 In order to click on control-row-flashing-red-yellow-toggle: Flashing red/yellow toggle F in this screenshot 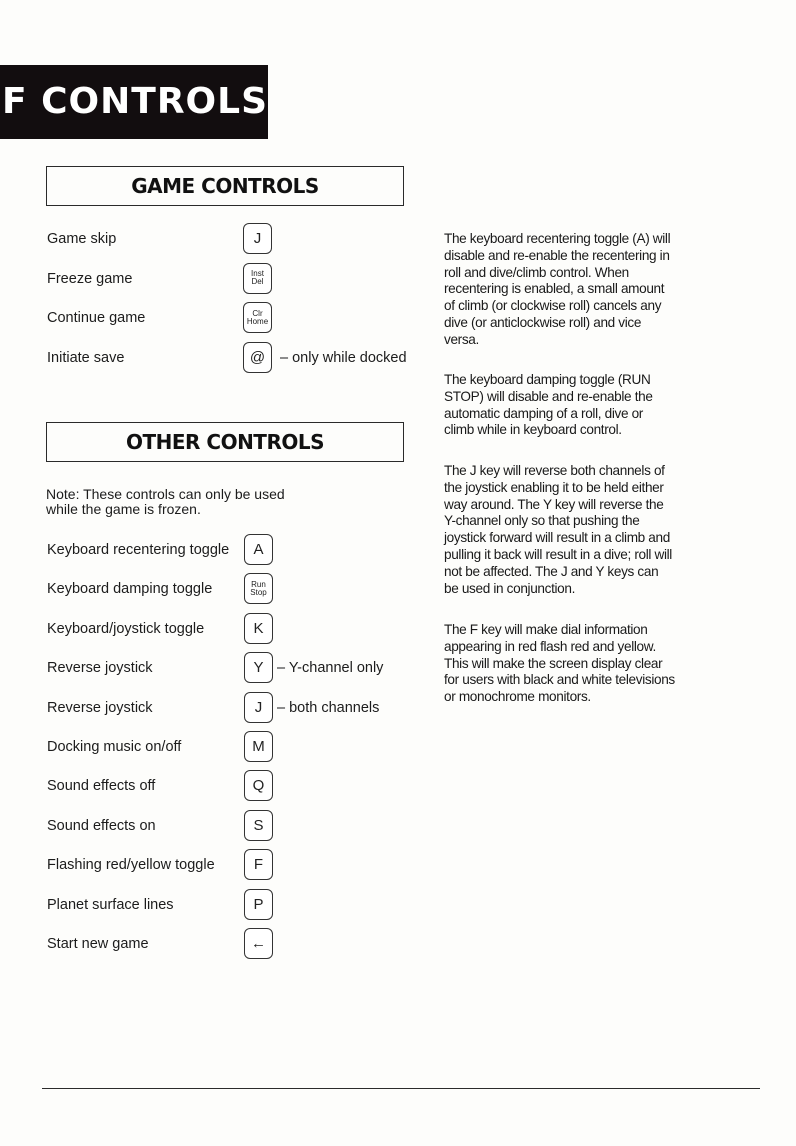, I will do `click(237, 865)`.